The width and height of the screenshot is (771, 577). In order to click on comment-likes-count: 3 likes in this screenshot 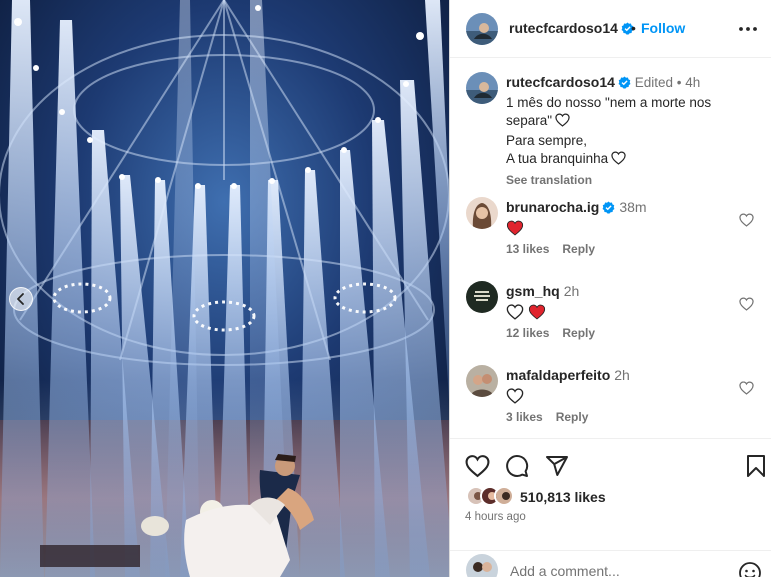, I will do `click(524, 417)`.